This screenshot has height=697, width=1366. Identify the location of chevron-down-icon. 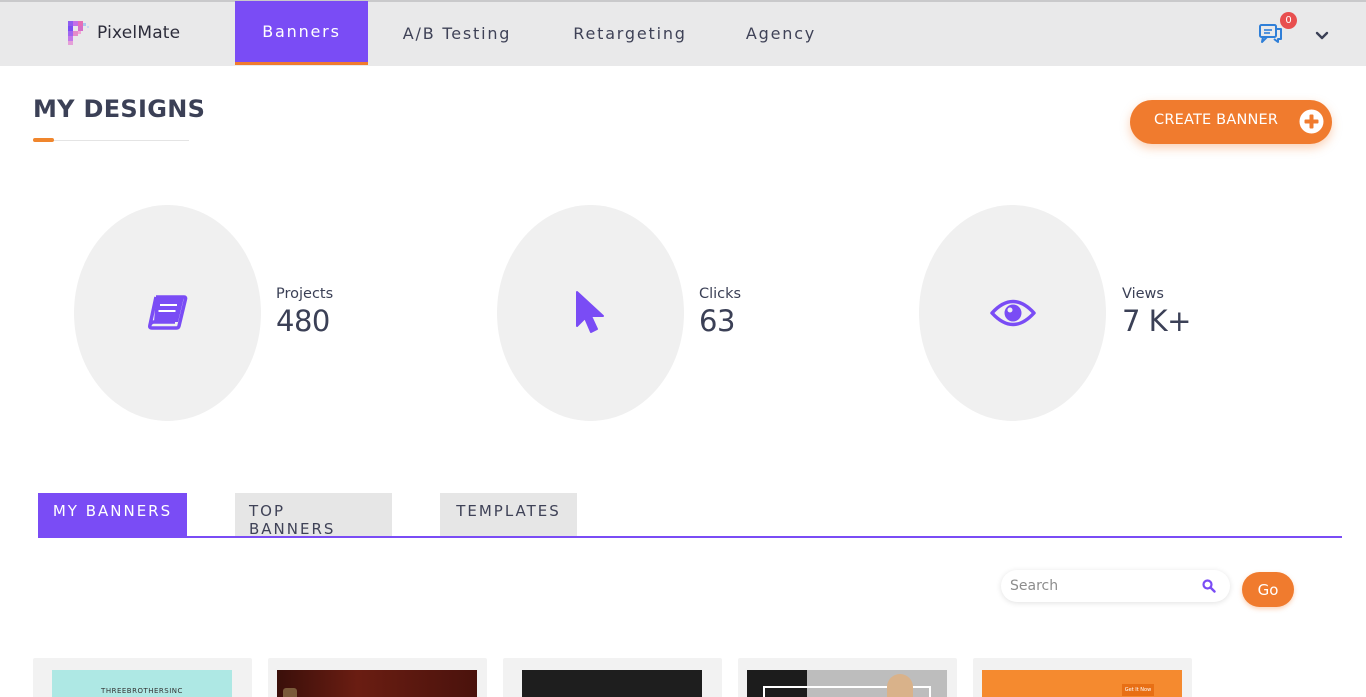
(1322, 35).